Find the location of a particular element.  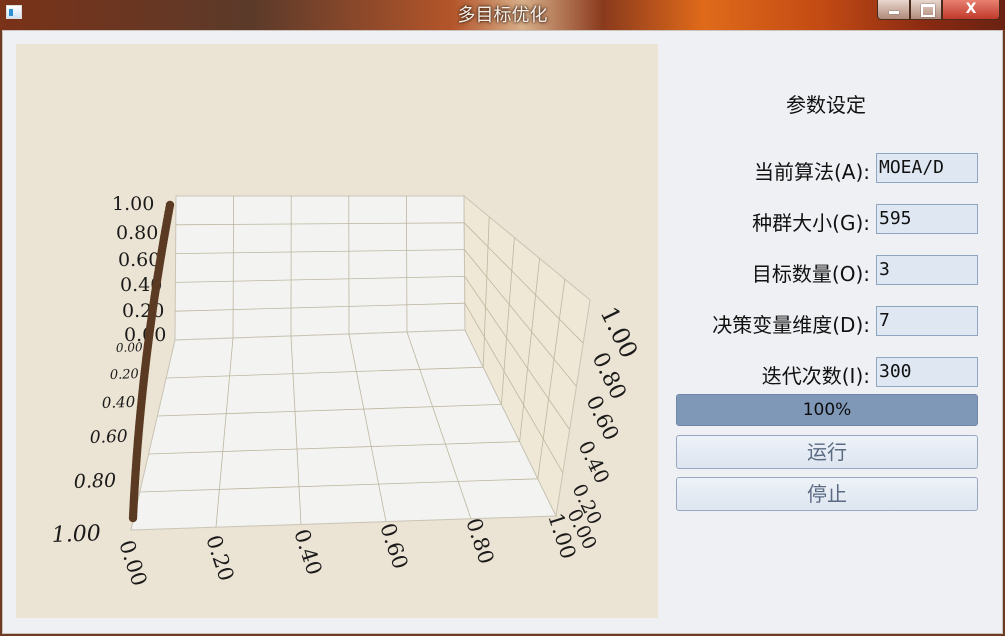

y-tick-label: 0.00 is located at coordinates (130, 347).